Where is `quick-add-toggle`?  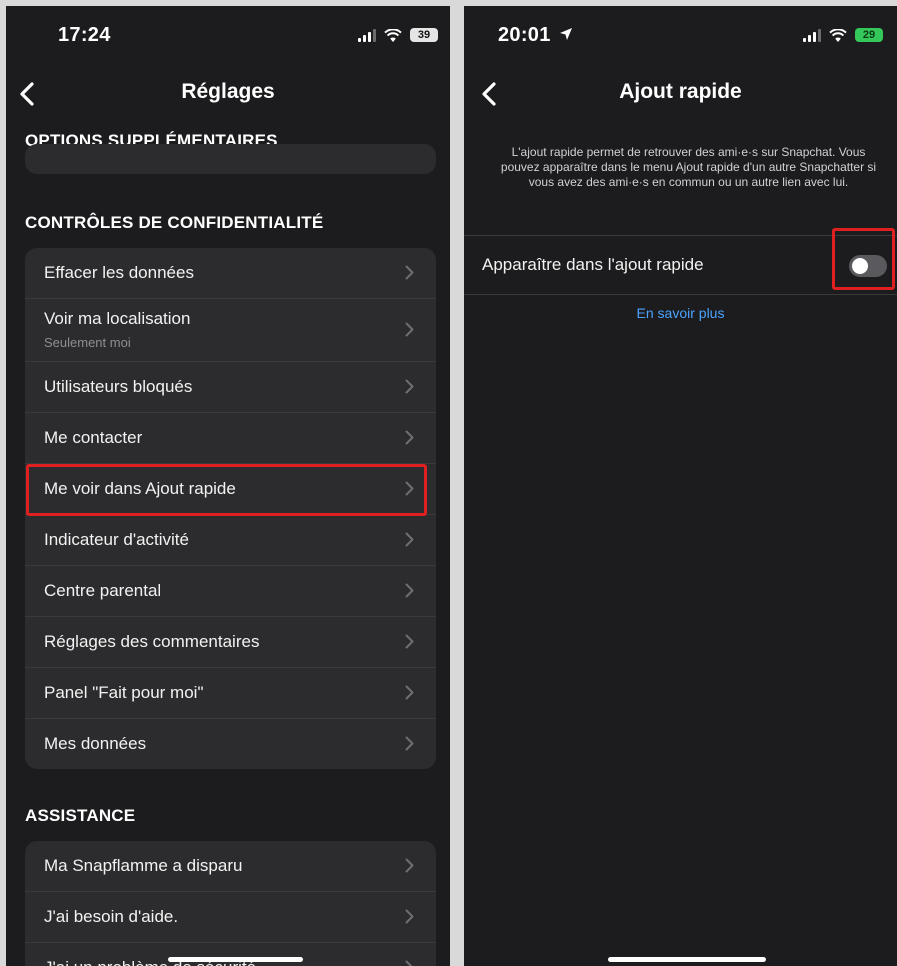
quick-add-toggle is located at coordinates (868, 266).